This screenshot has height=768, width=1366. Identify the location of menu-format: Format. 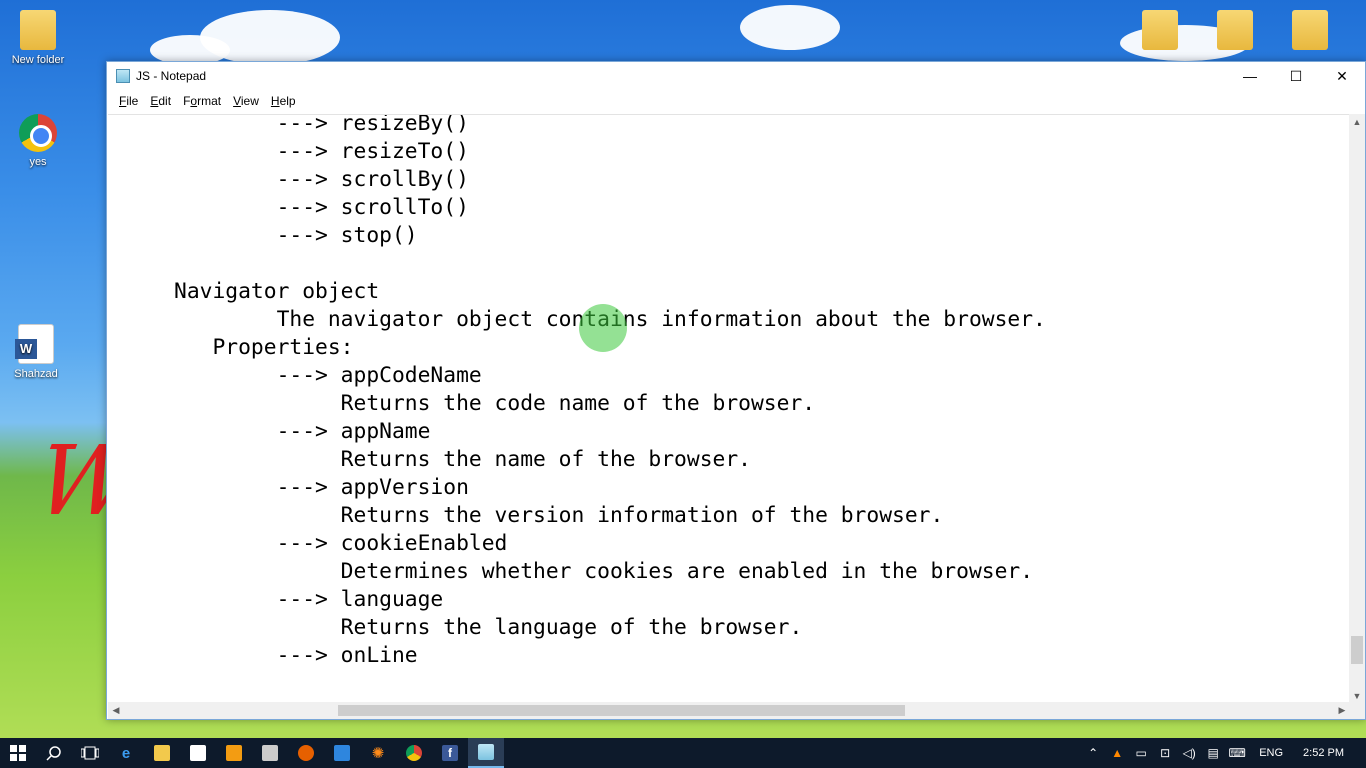
(202, 101).